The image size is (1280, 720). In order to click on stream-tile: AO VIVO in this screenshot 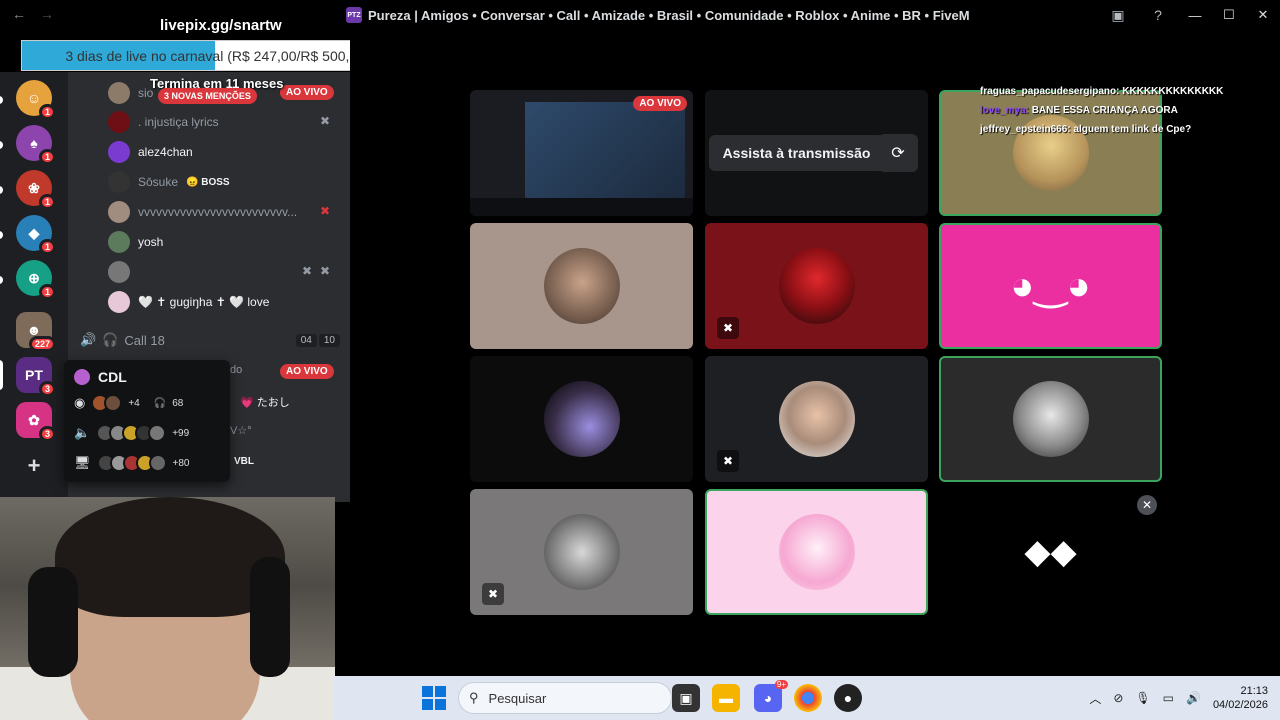, I will do `click(581, 153)`.